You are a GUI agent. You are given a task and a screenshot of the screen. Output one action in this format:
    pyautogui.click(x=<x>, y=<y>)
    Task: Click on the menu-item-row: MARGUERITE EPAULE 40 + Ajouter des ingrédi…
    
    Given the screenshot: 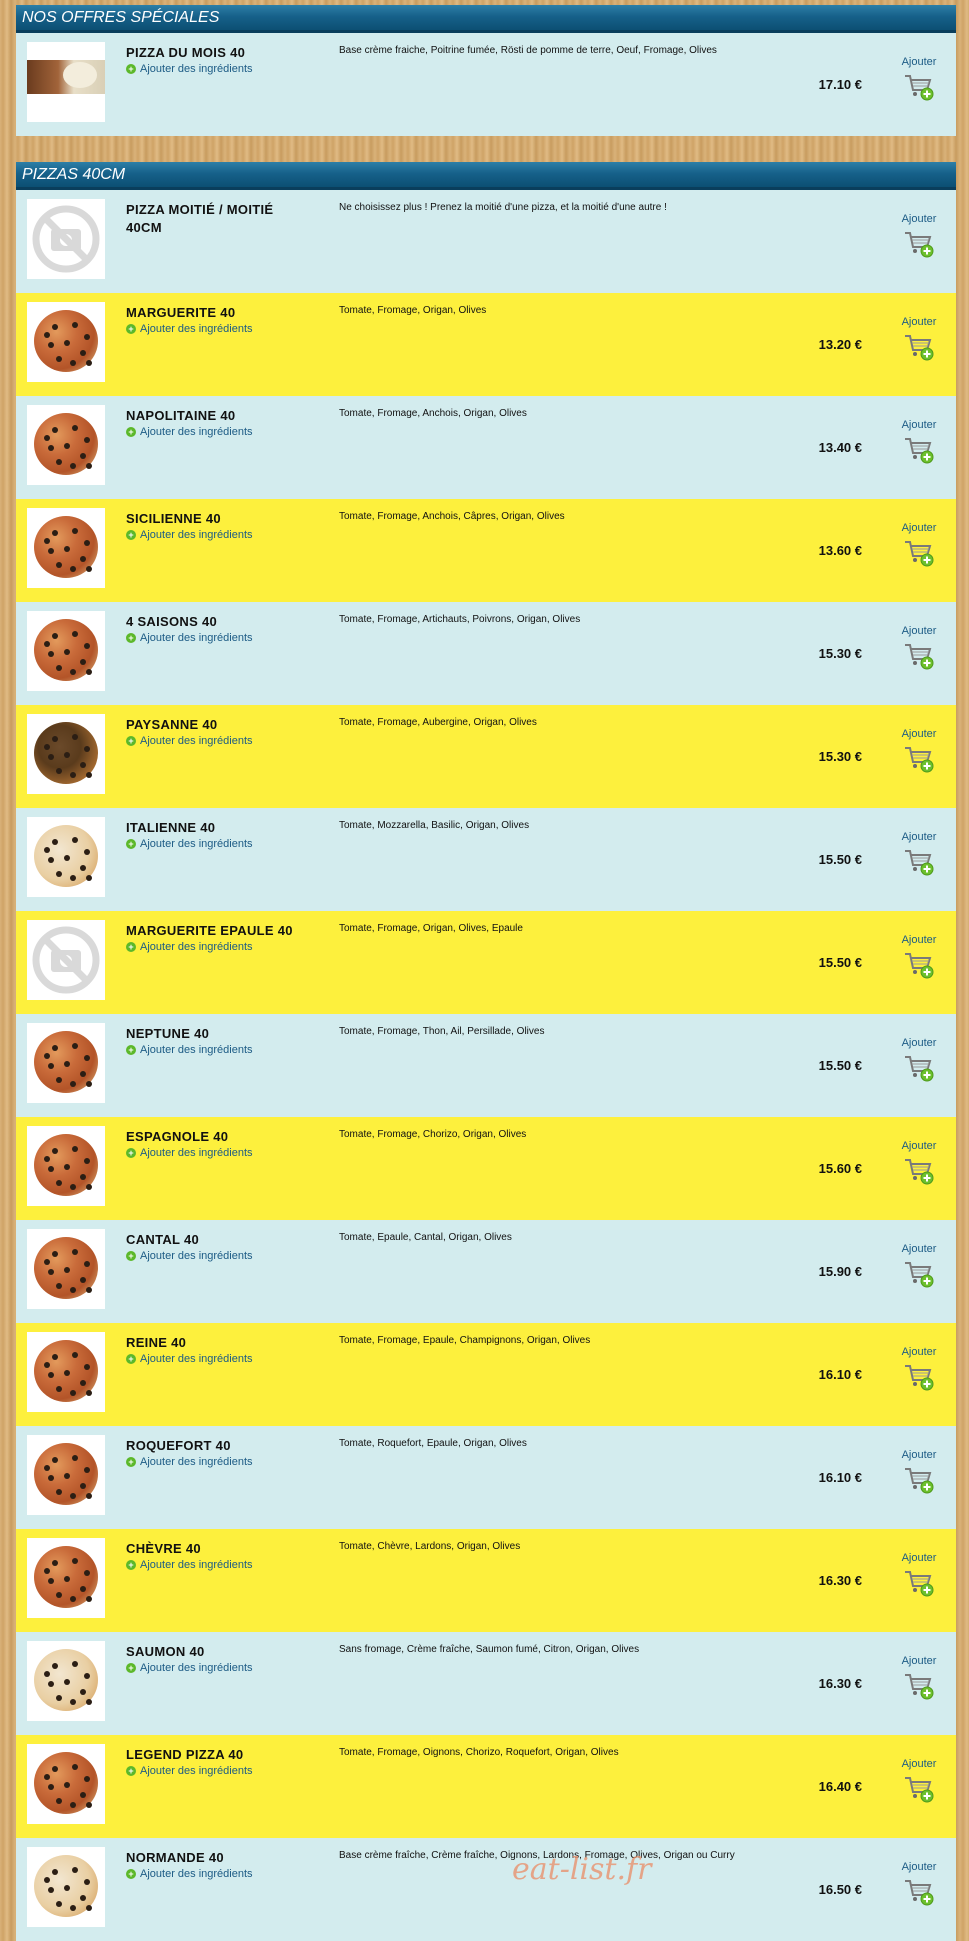 What is the action you would take?
    pyautogui.click(x=486, y=962)
    